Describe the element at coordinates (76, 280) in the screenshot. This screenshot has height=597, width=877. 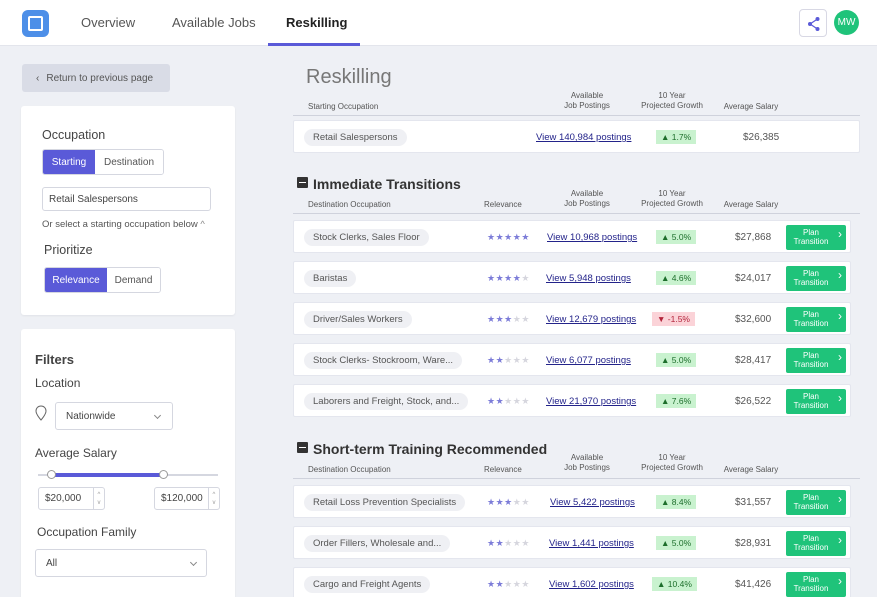
I see `toggle-relevance: Relevance` at that location.